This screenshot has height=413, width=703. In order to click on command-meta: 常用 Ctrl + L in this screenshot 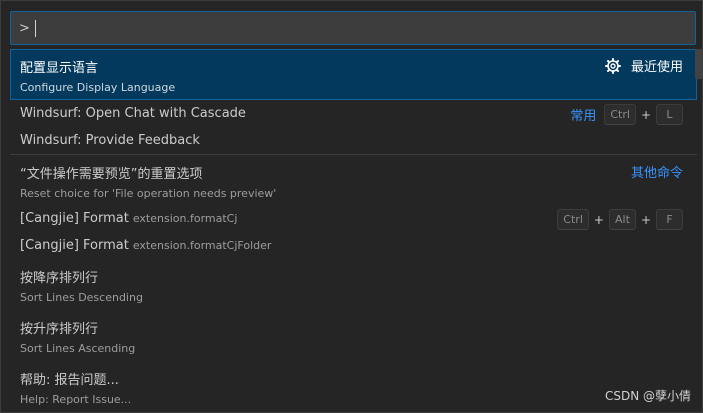, I will do `click(626, 114)`.